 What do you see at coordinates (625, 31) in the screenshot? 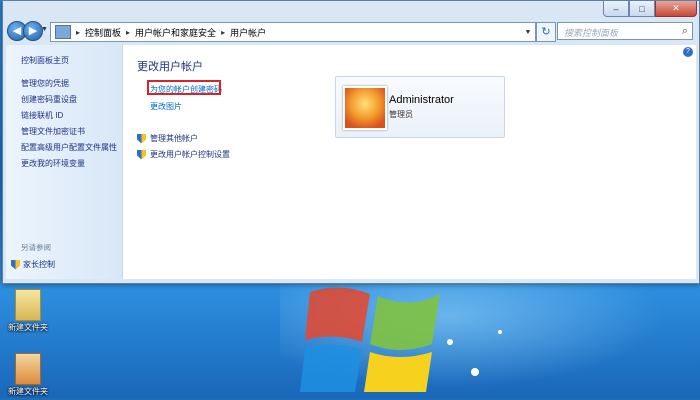
I see `search-input: 搜索控制面板 ⌕` at bounding box center [625, 31].